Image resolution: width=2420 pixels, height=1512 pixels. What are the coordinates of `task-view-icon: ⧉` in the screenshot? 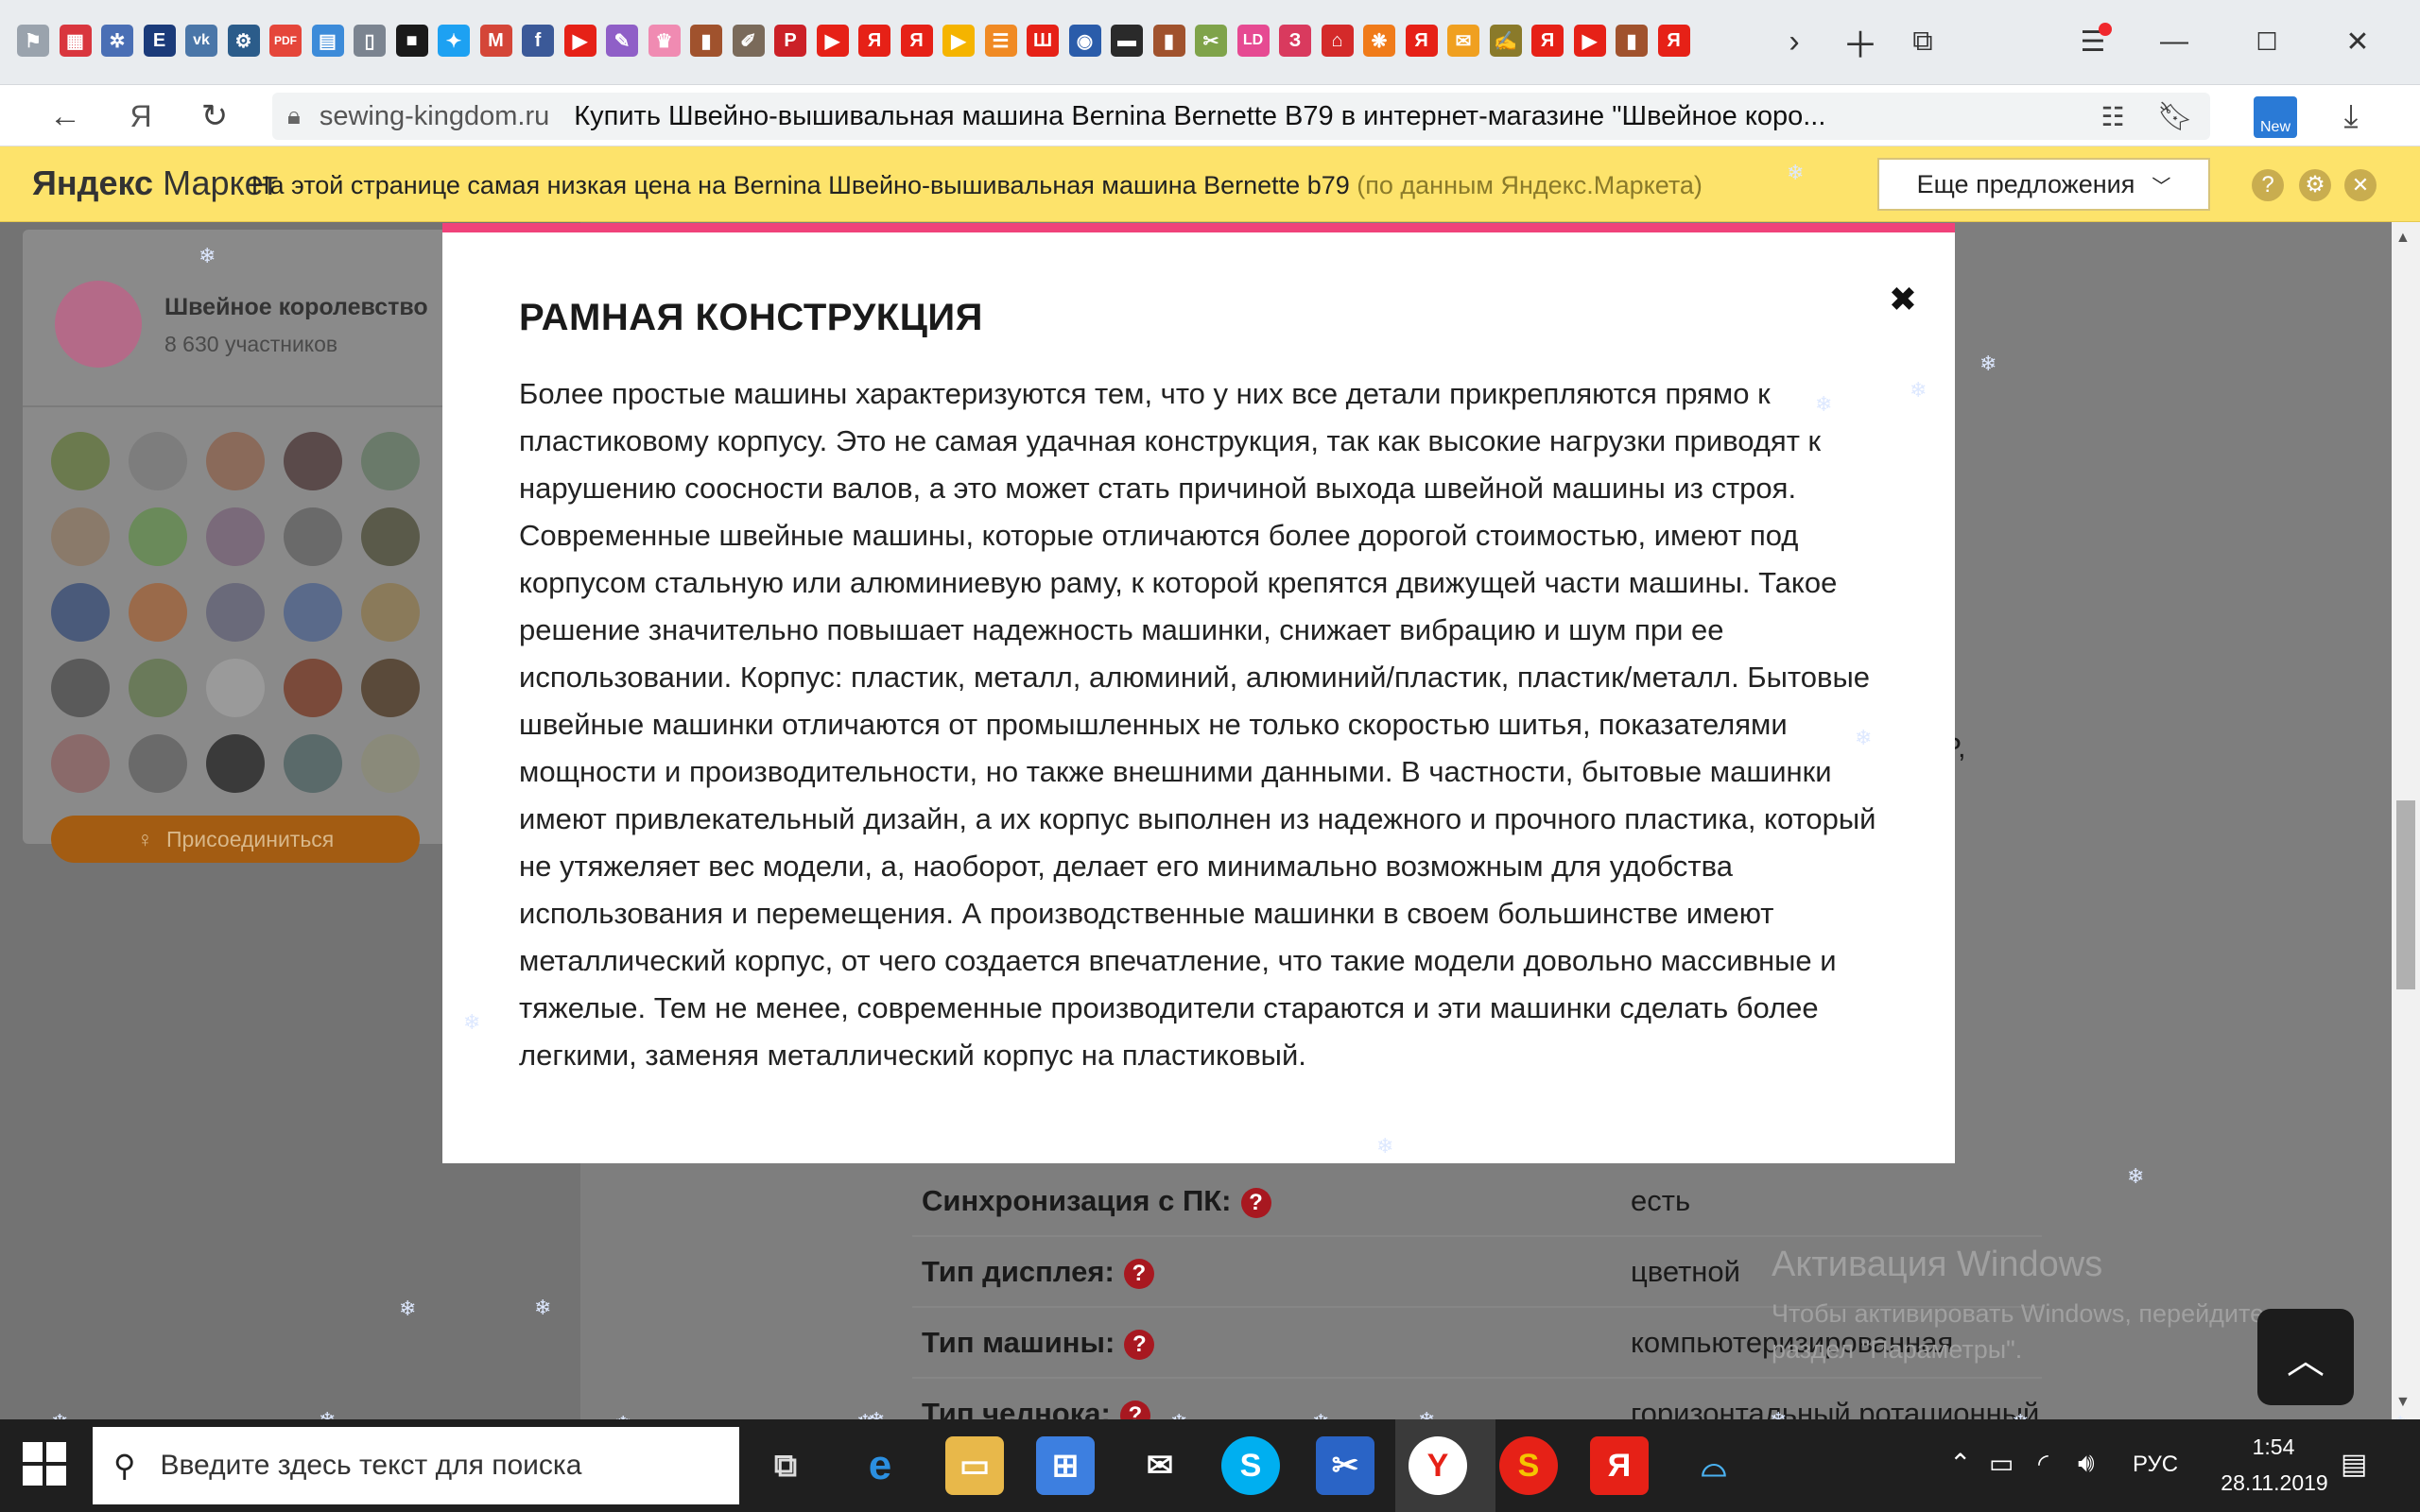 It's located at (785, 1465).